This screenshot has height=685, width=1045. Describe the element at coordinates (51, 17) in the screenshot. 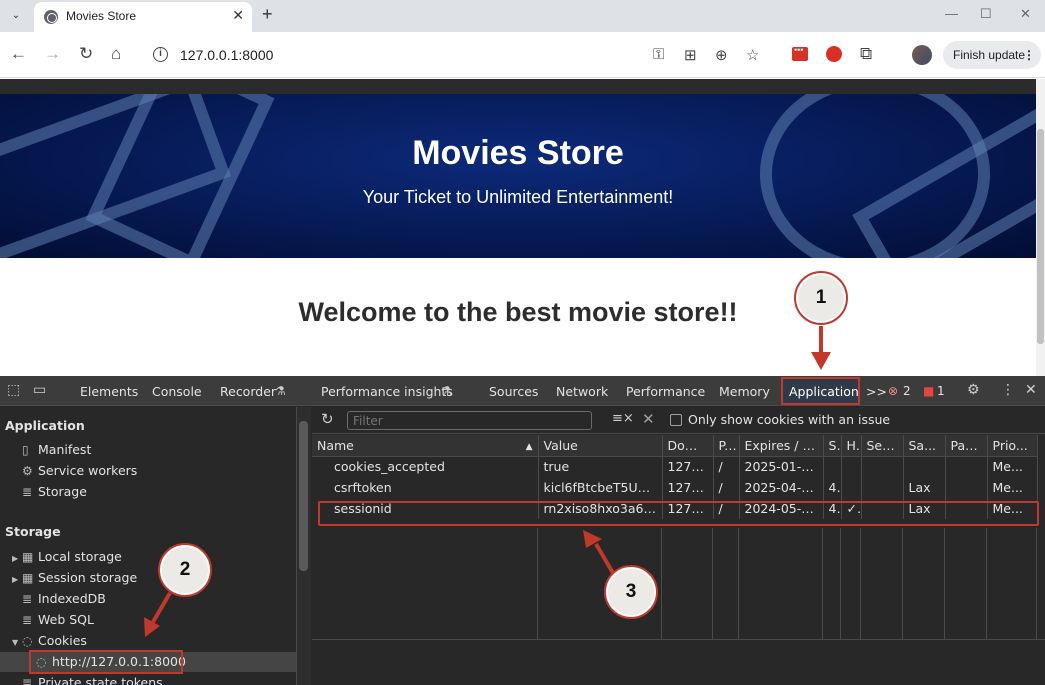

I see `globe-icon` at that location.